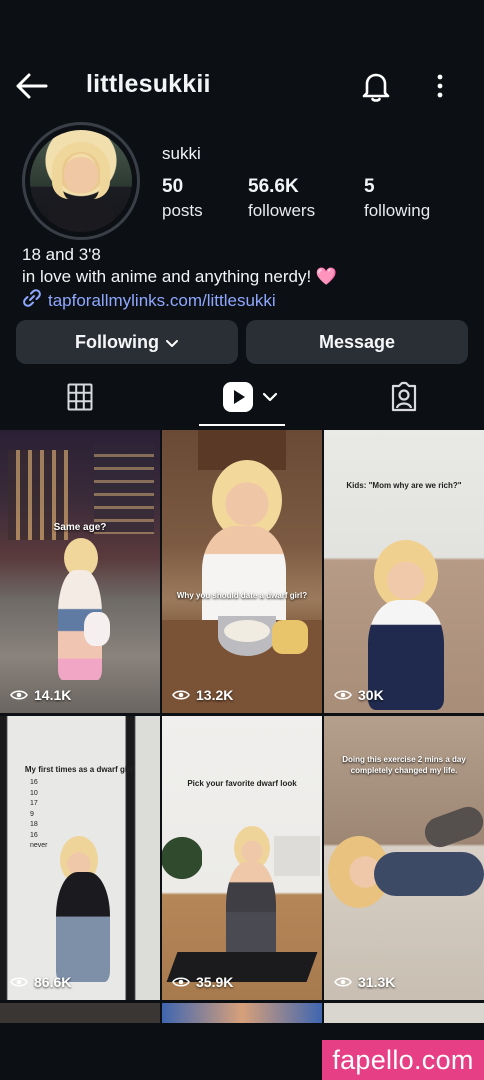 The image size is (484, 1080). What do you see at coordinates (238, 399) in the screenshot?
I see `reels-icon` at bounding box center [238, 399].